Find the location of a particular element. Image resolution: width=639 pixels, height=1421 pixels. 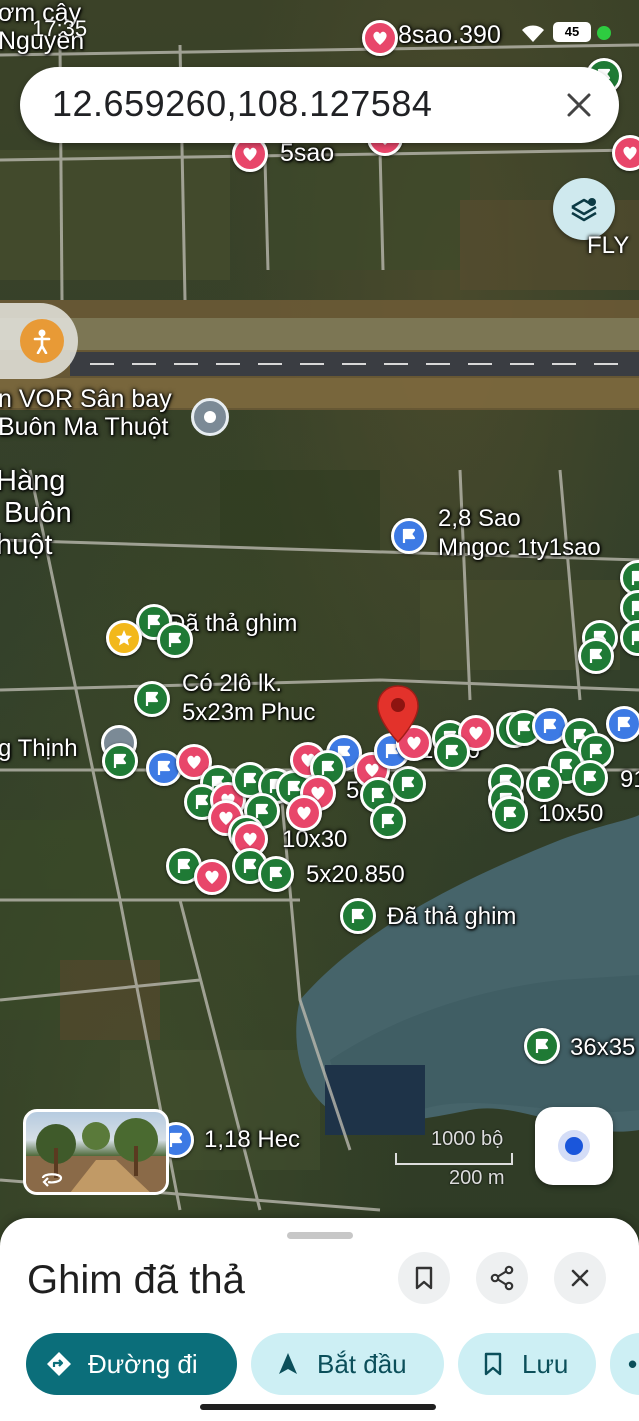

layers-icon is located at coordinates (584, 210).